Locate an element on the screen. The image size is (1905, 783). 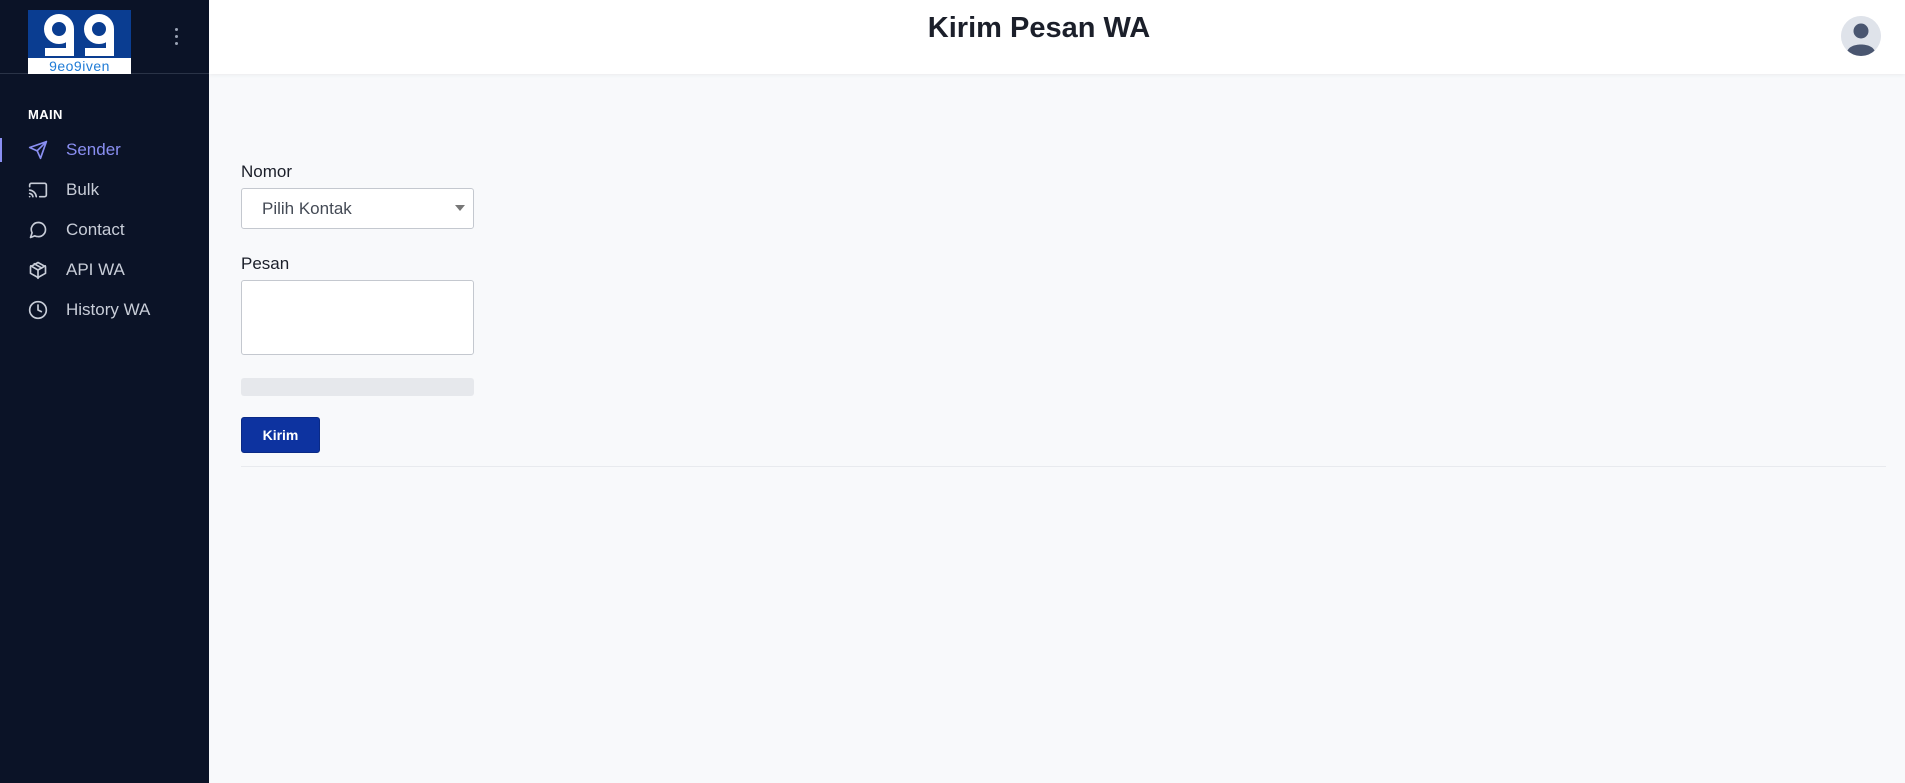
sidebar-item-label: Sender is located at coordinates (93, 149).